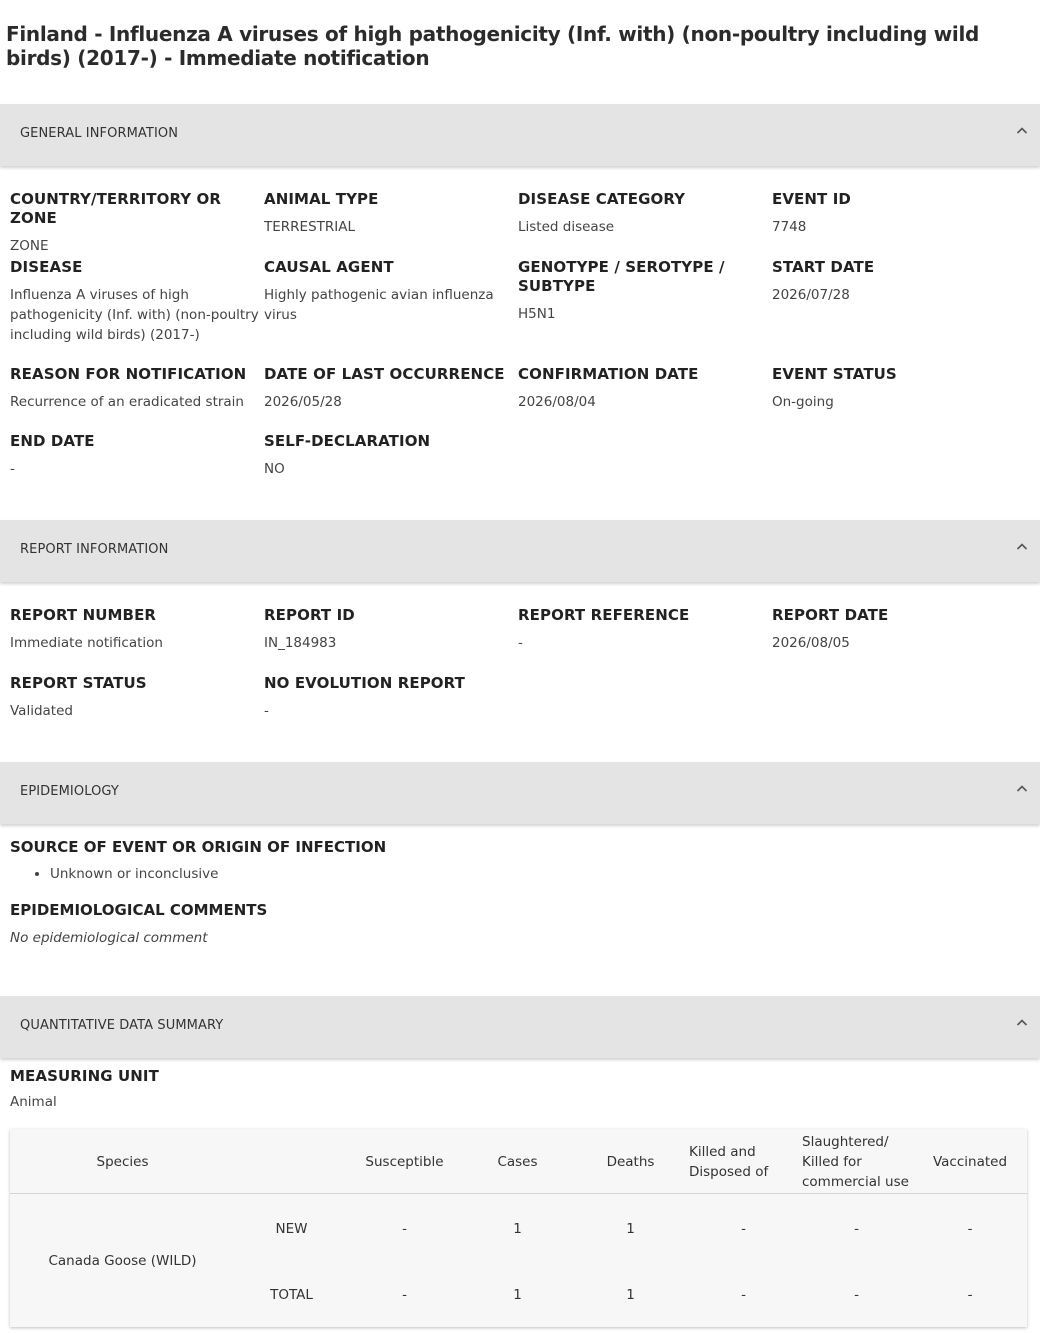 This screenshot has width=1040, height=1333. I want to click on field-value: Listed disease, so click(566, 227).